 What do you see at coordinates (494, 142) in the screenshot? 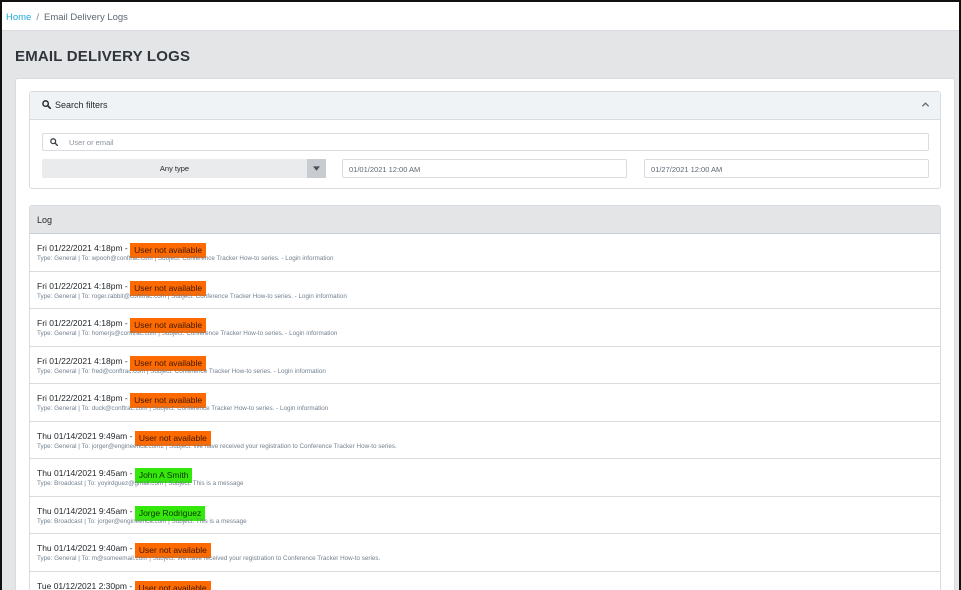
I see `search-input` at bounding box center [494, 142].